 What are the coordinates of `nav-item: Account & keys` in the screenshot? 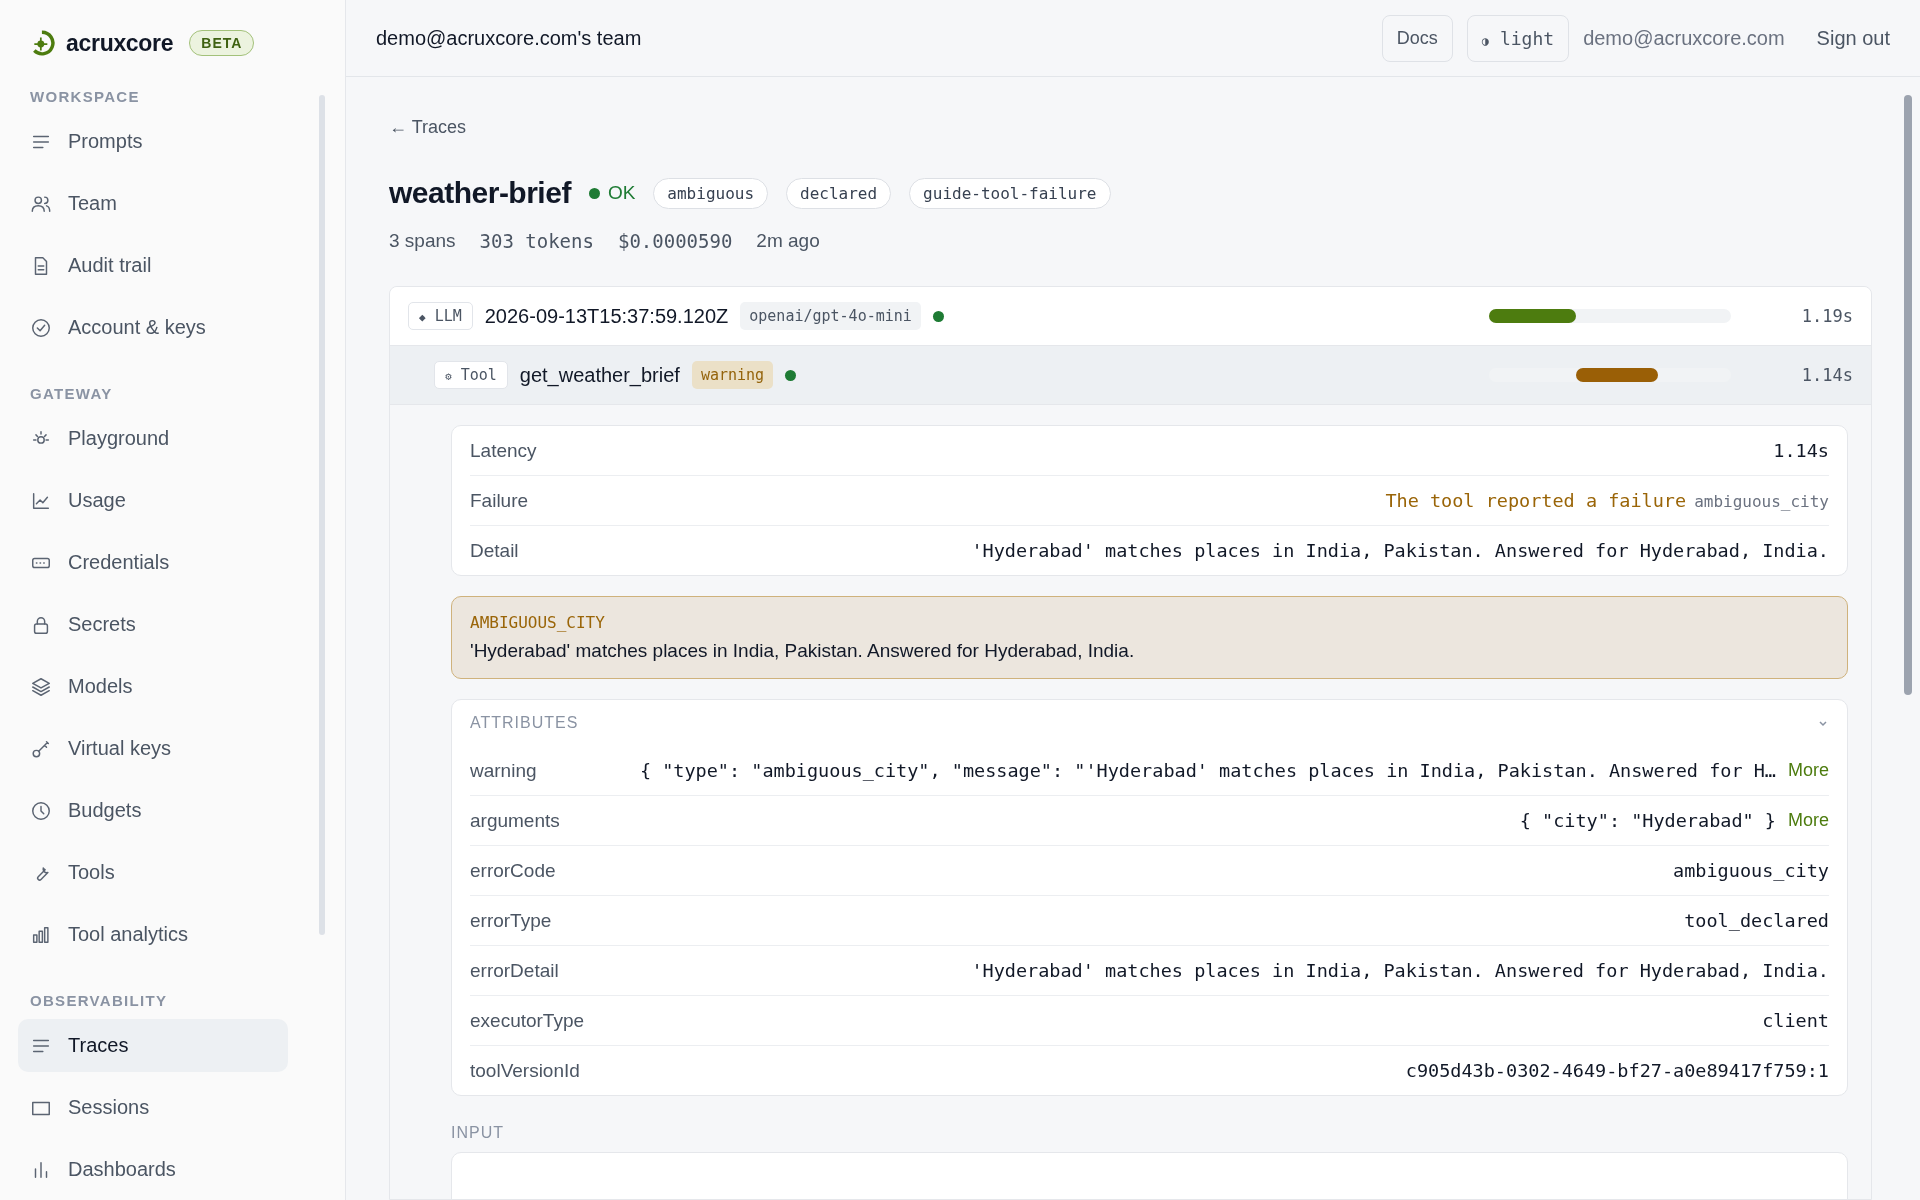 It's located at (153, 327).